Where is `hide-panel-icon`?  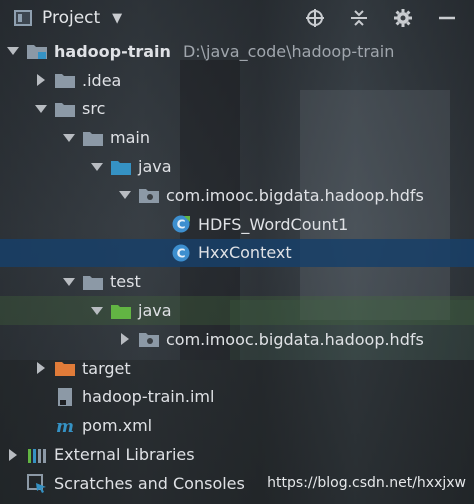
hide-panel-icon is located at coordinates (447, 18).